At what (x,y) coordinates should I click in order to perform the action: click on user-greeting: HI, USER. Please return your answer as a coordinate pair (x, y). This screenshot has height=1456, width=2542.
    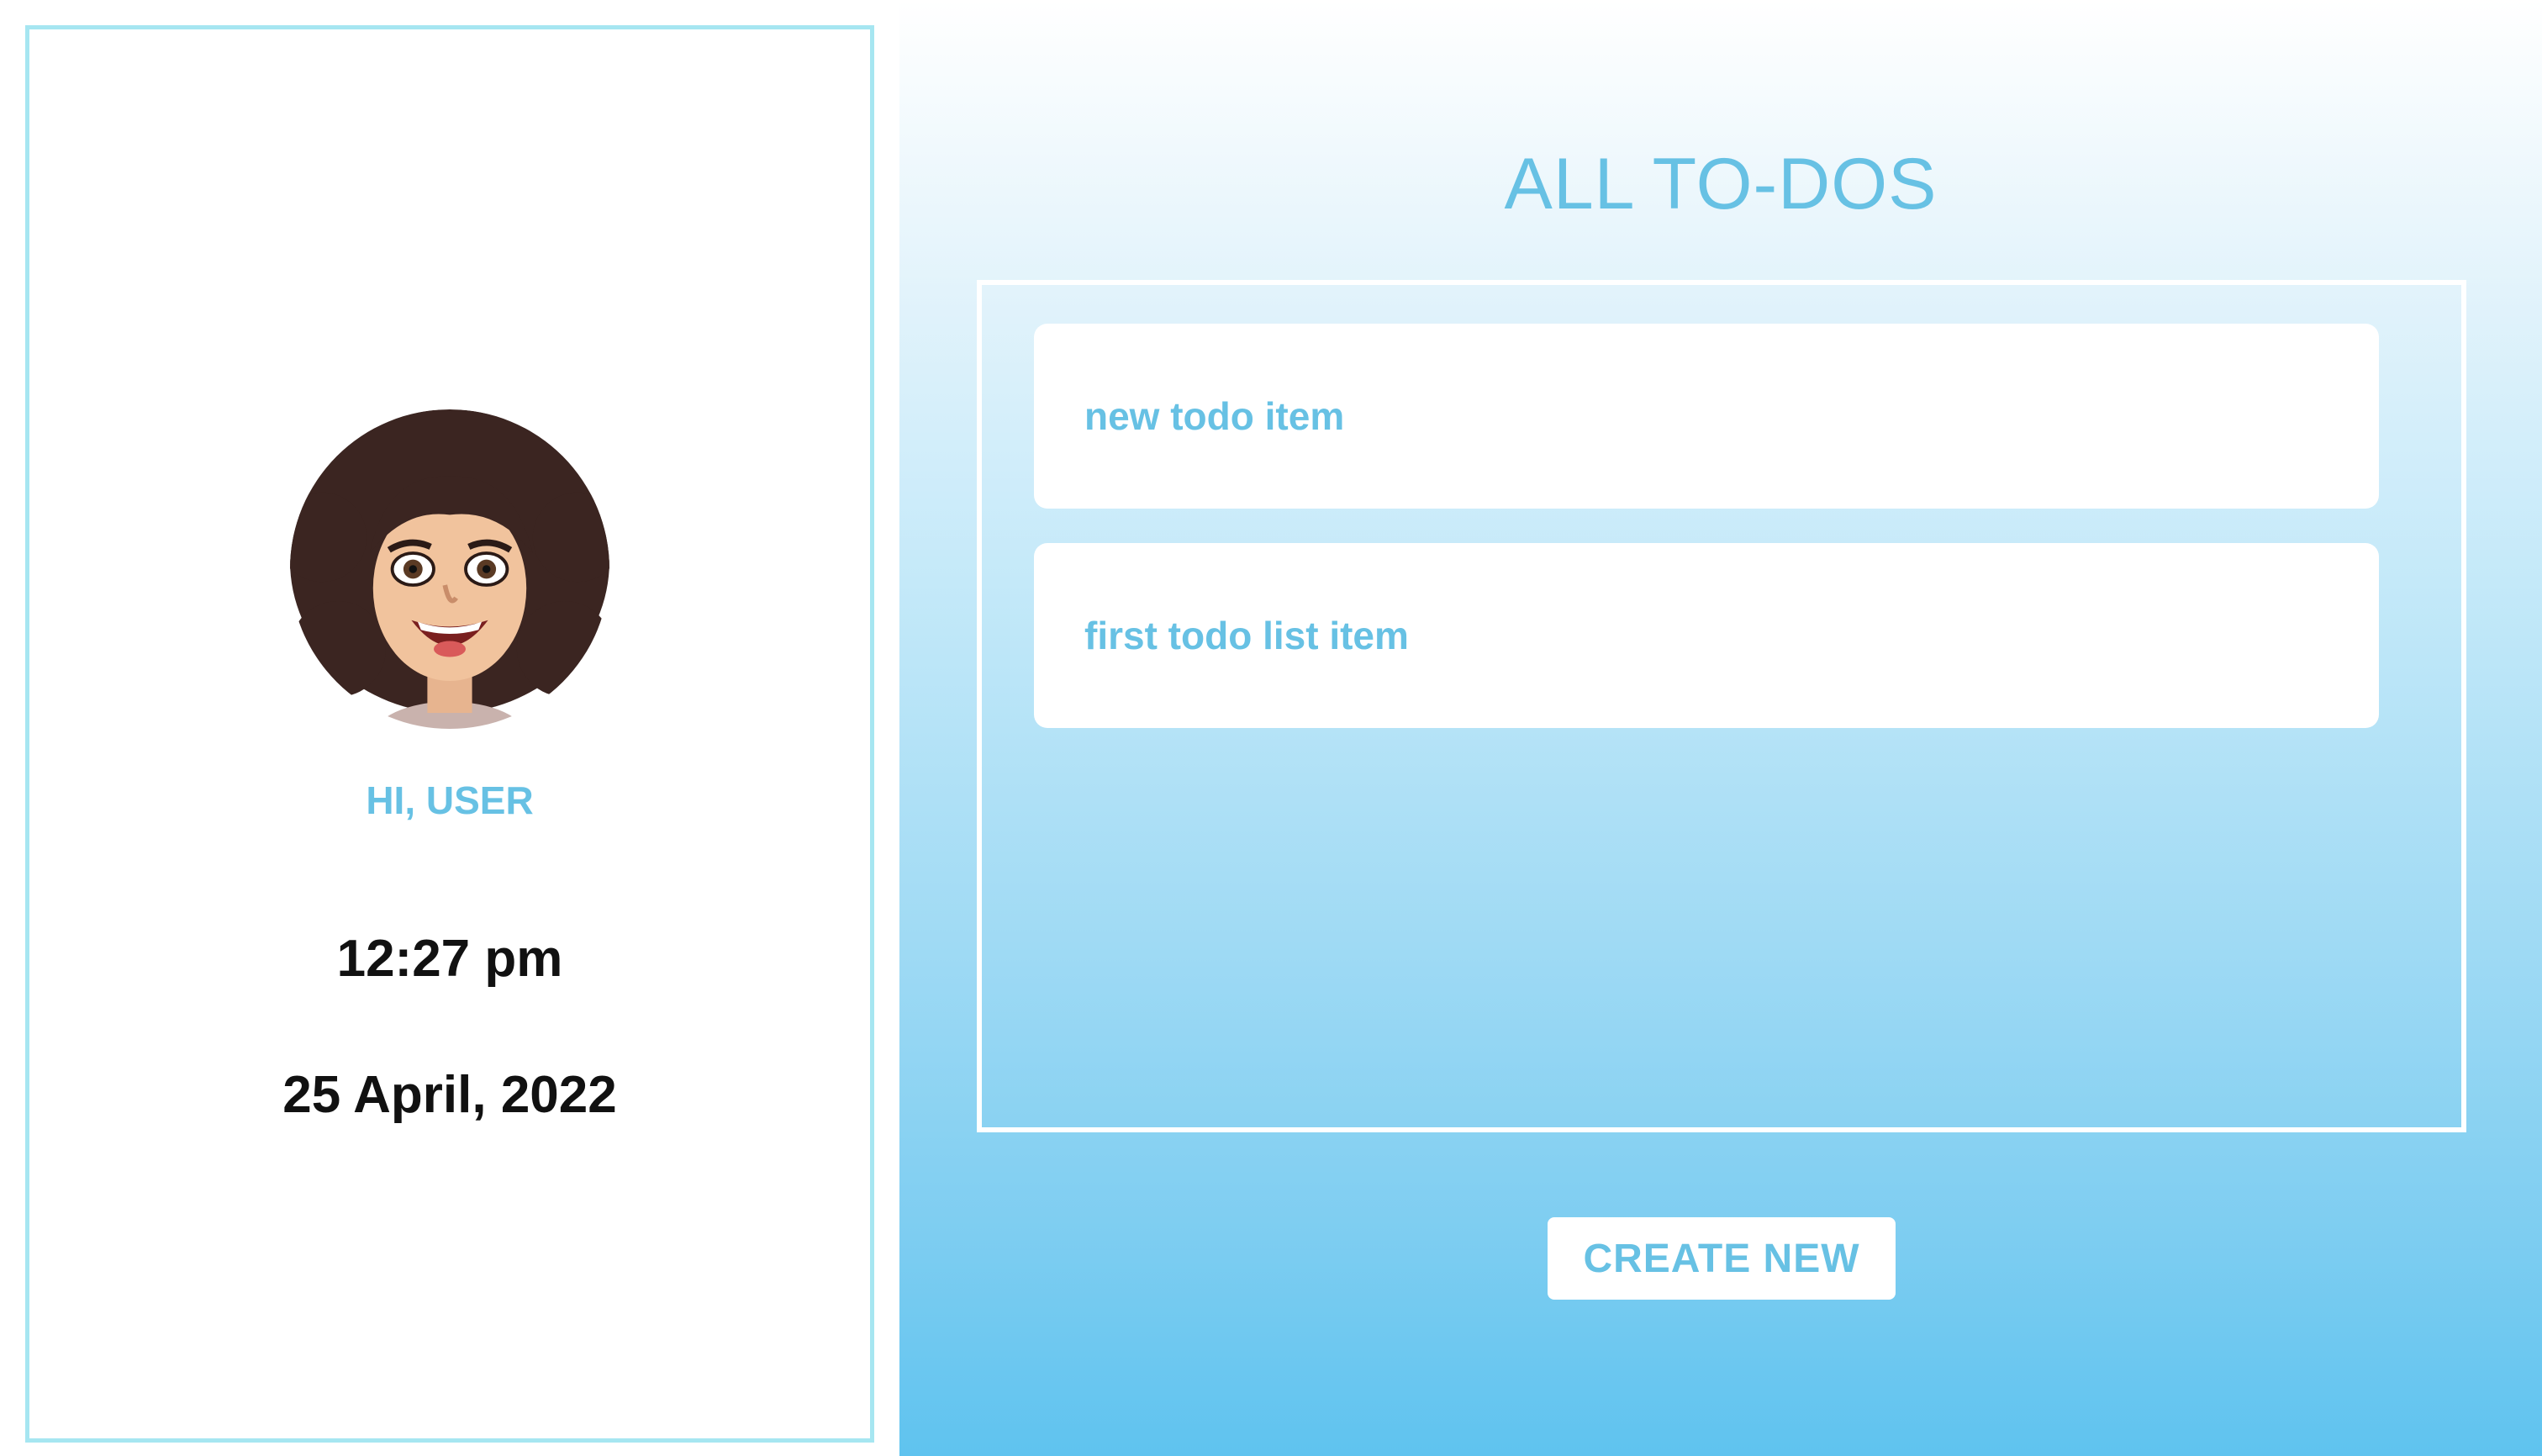
    Looking at the image, I should click on (450, 800).